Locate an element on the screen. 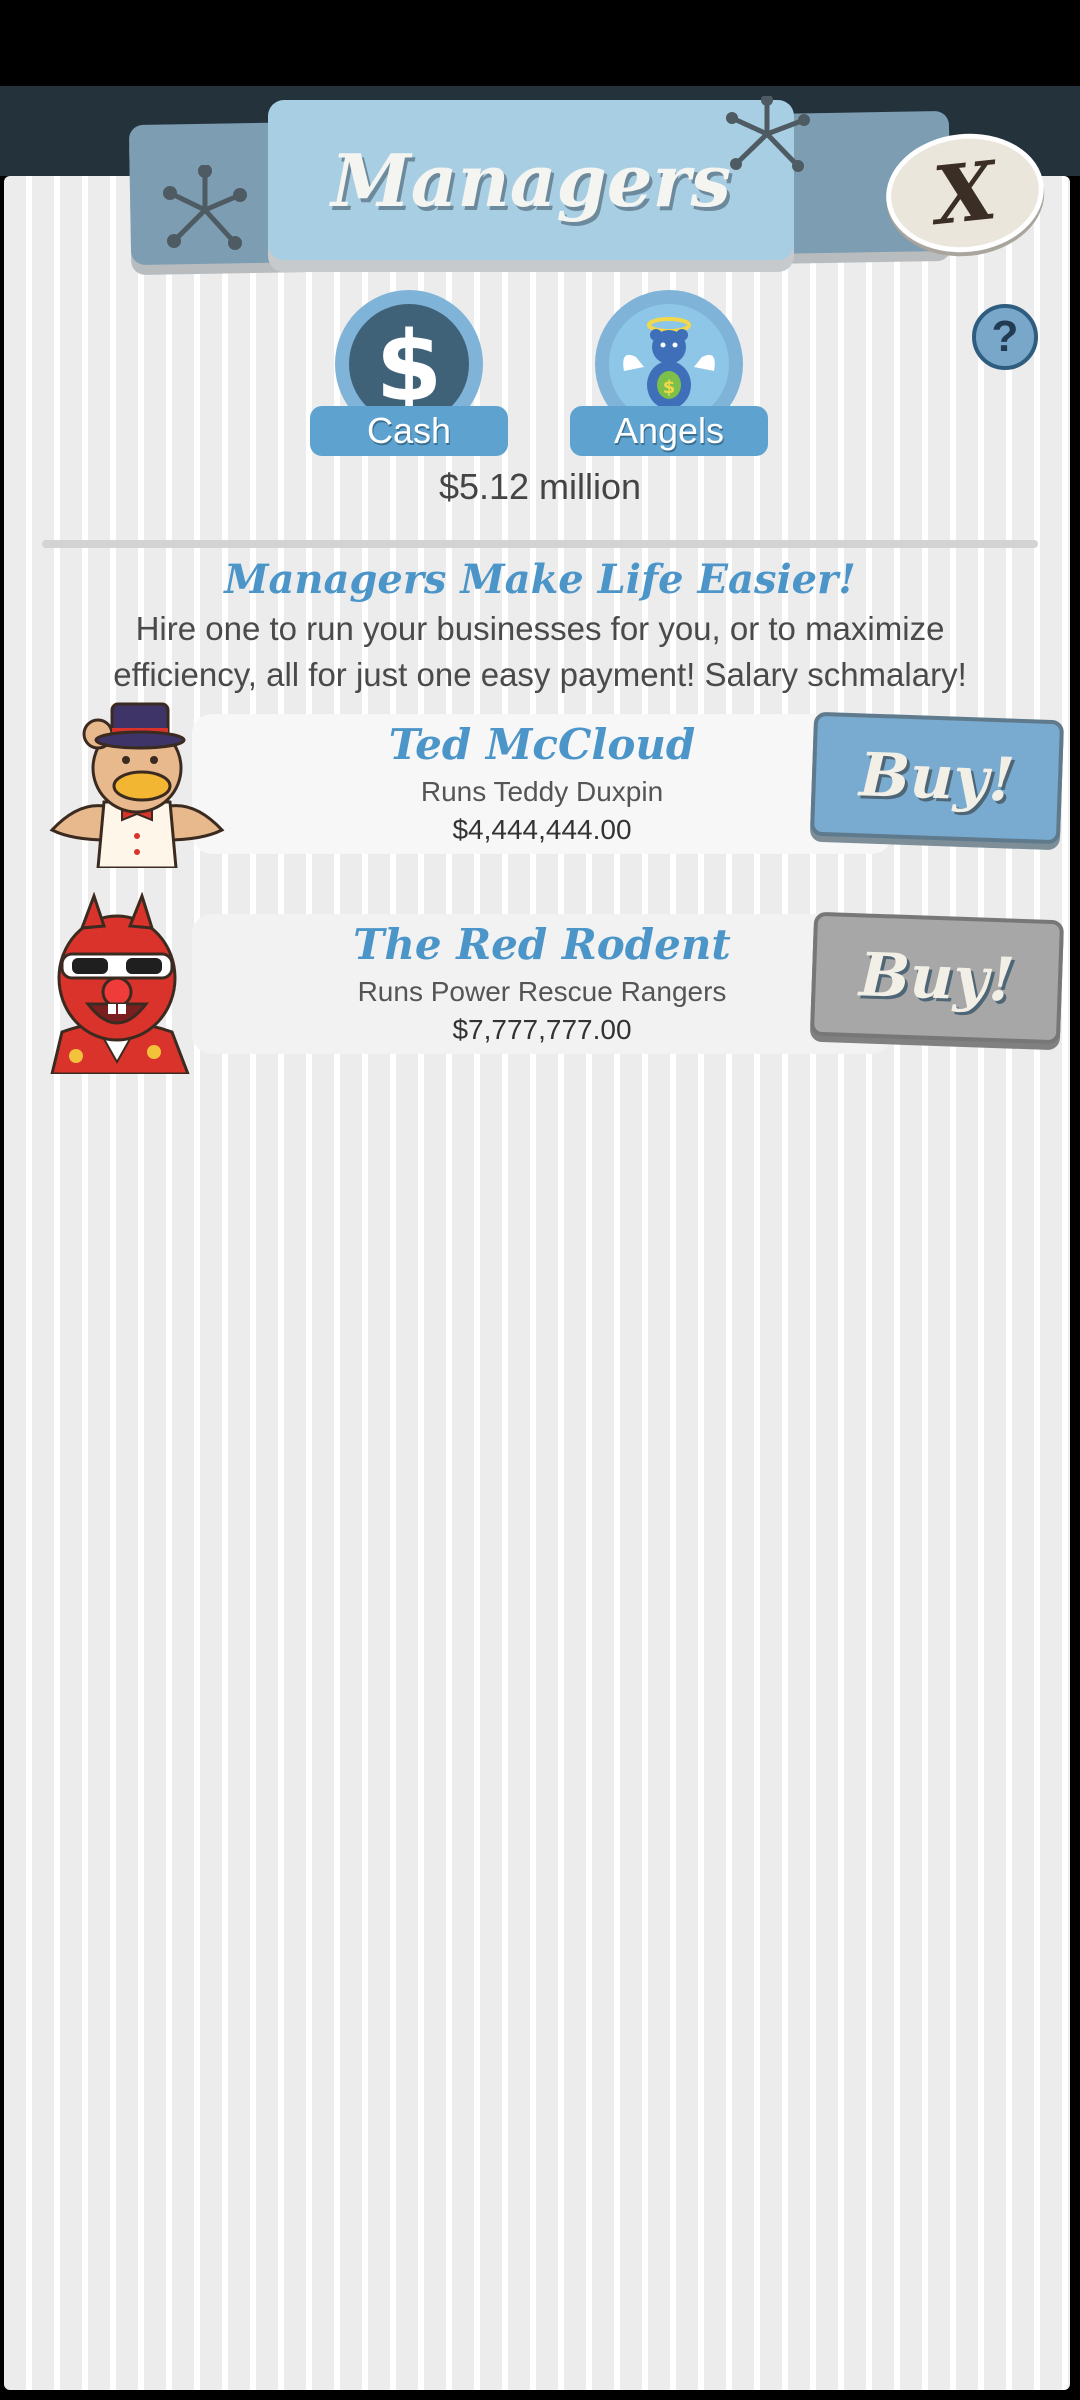 The image size is (1080, 2400). manager-name: The Red Rodent is located at coordinates (542, 944).